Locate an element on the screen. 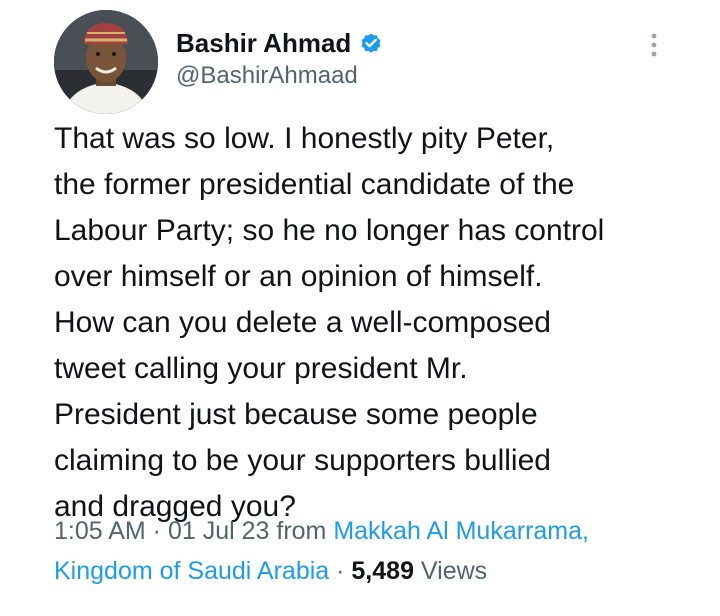 The image size is (720, 616). display-name: Bashir Ahmad is located at coordinates (263, 43).